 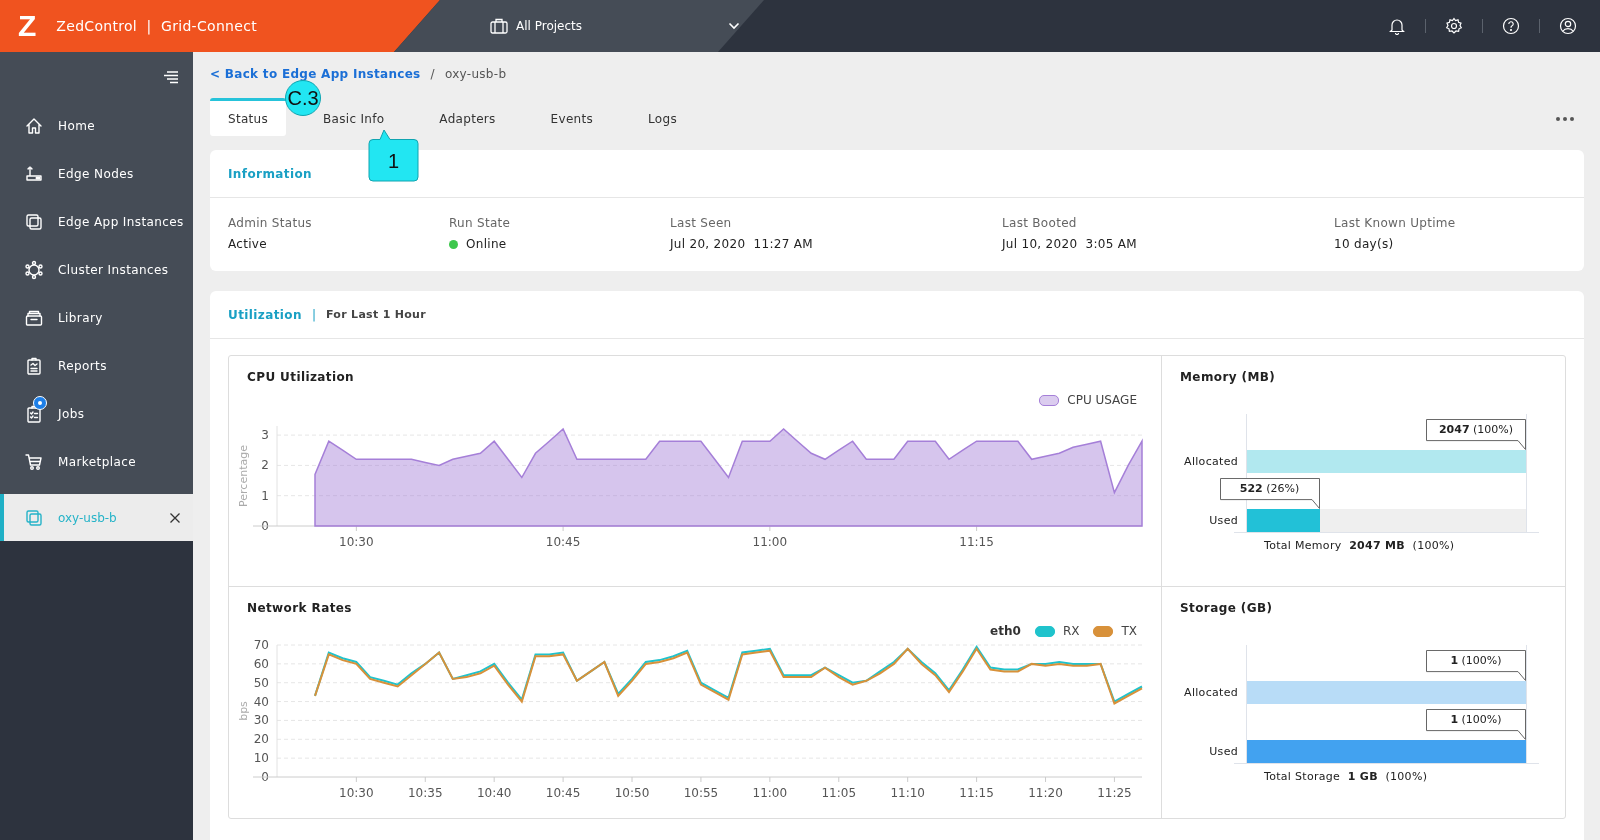 I want to click on chart-title: CPU Utilization, so click(x=301, y=377).